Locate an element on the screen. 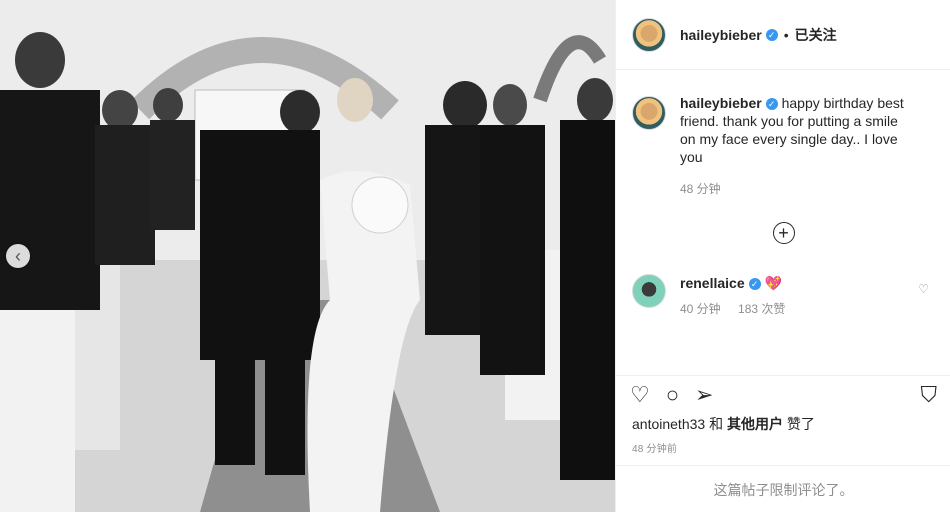 This screenshot has height=513, width=950. heart-icon: ♡ is located at coordinates (640, 395).